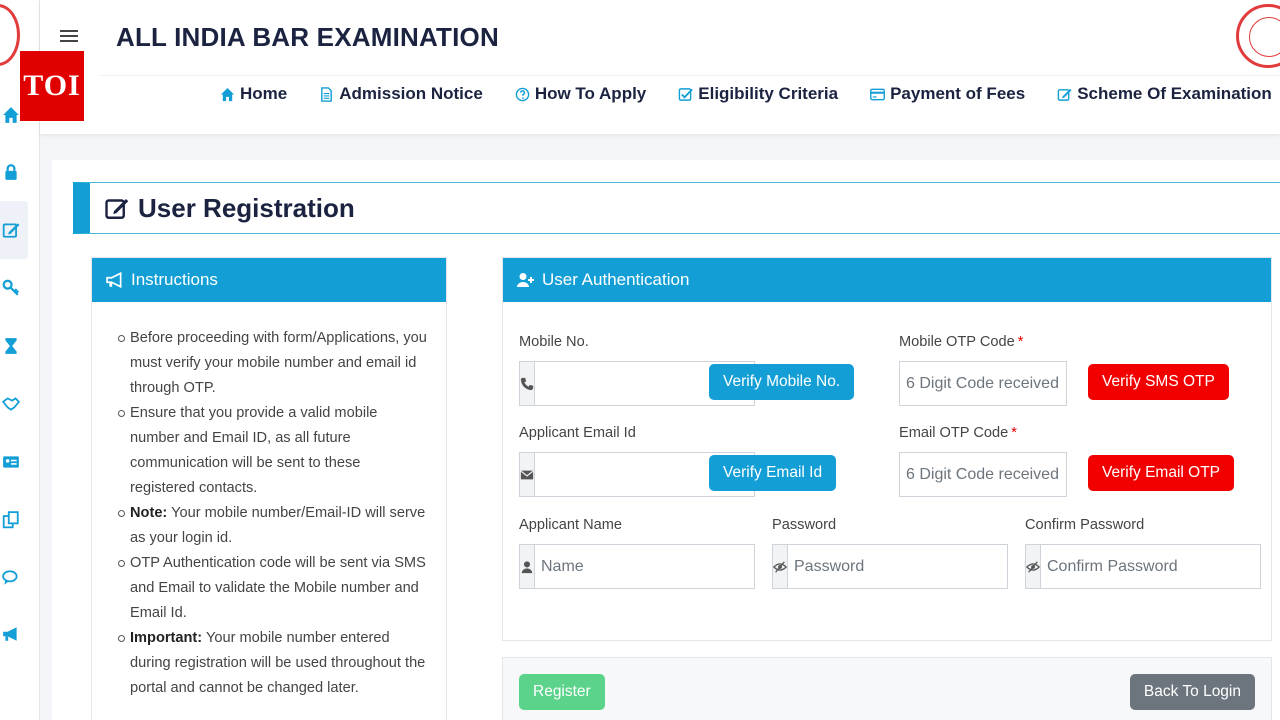 The image size is (1280, 720). What do you see at coordinates (15, 462) in the screenshot?
I see `sidebar-id-card-icon` at bounding box center [15, 462].